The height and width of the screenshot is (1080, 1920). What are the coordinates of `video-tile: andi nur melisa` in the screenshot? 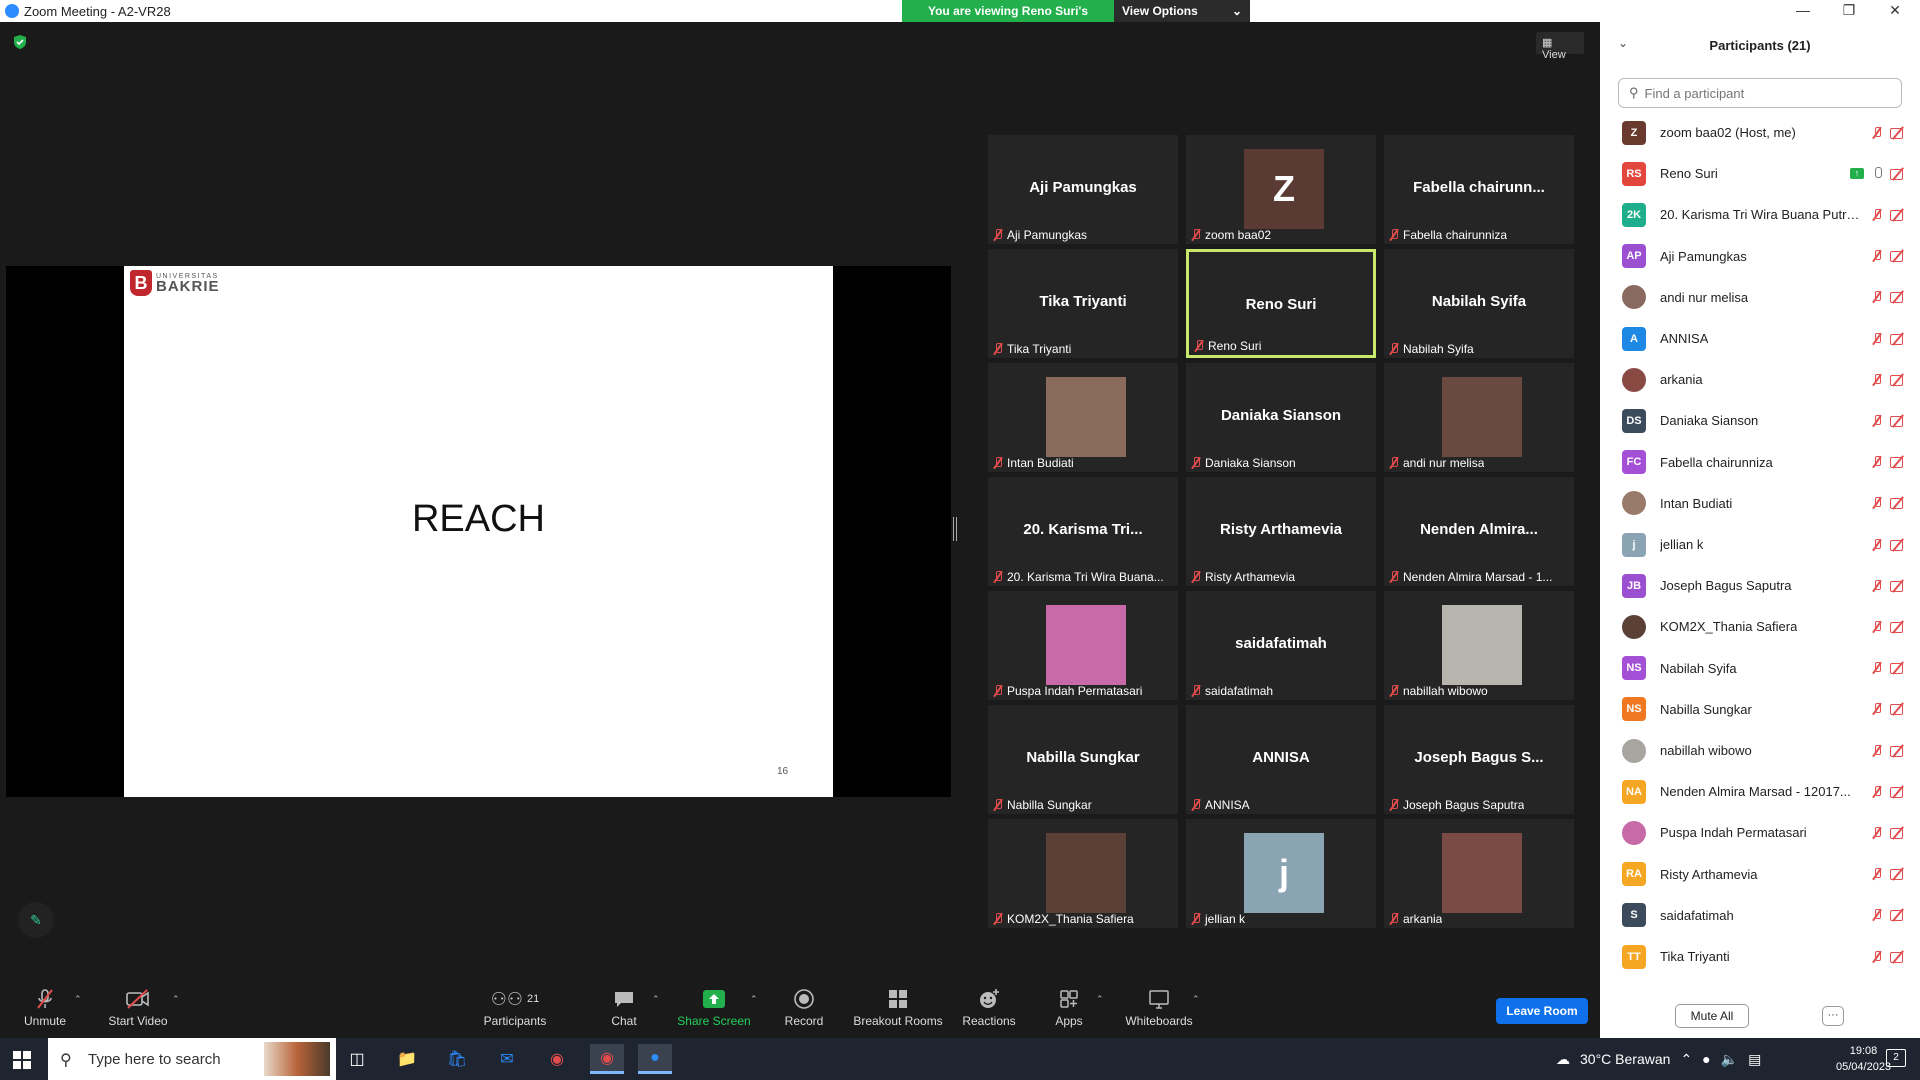 It's located at (1479, 417).